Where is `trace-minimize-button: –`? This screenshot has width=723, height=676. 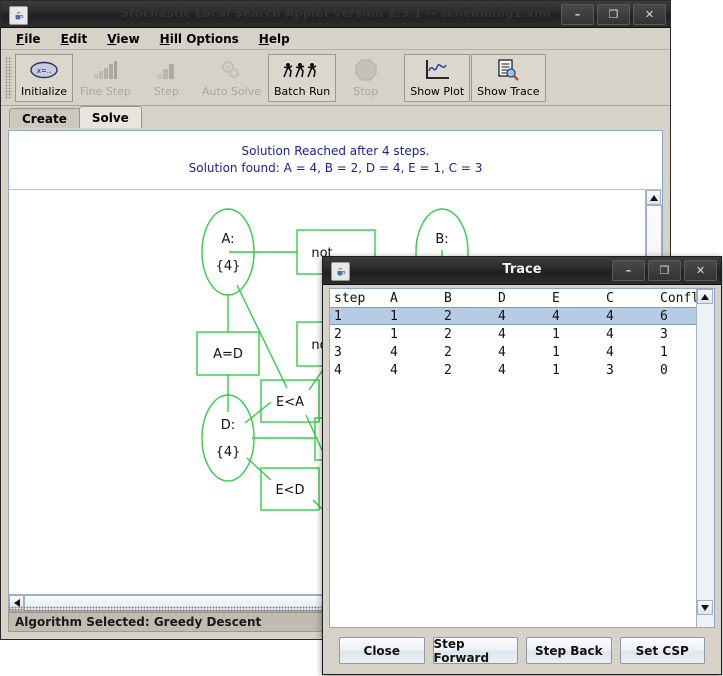 trace-minimize-button: – is located at coordinates (628, 270).